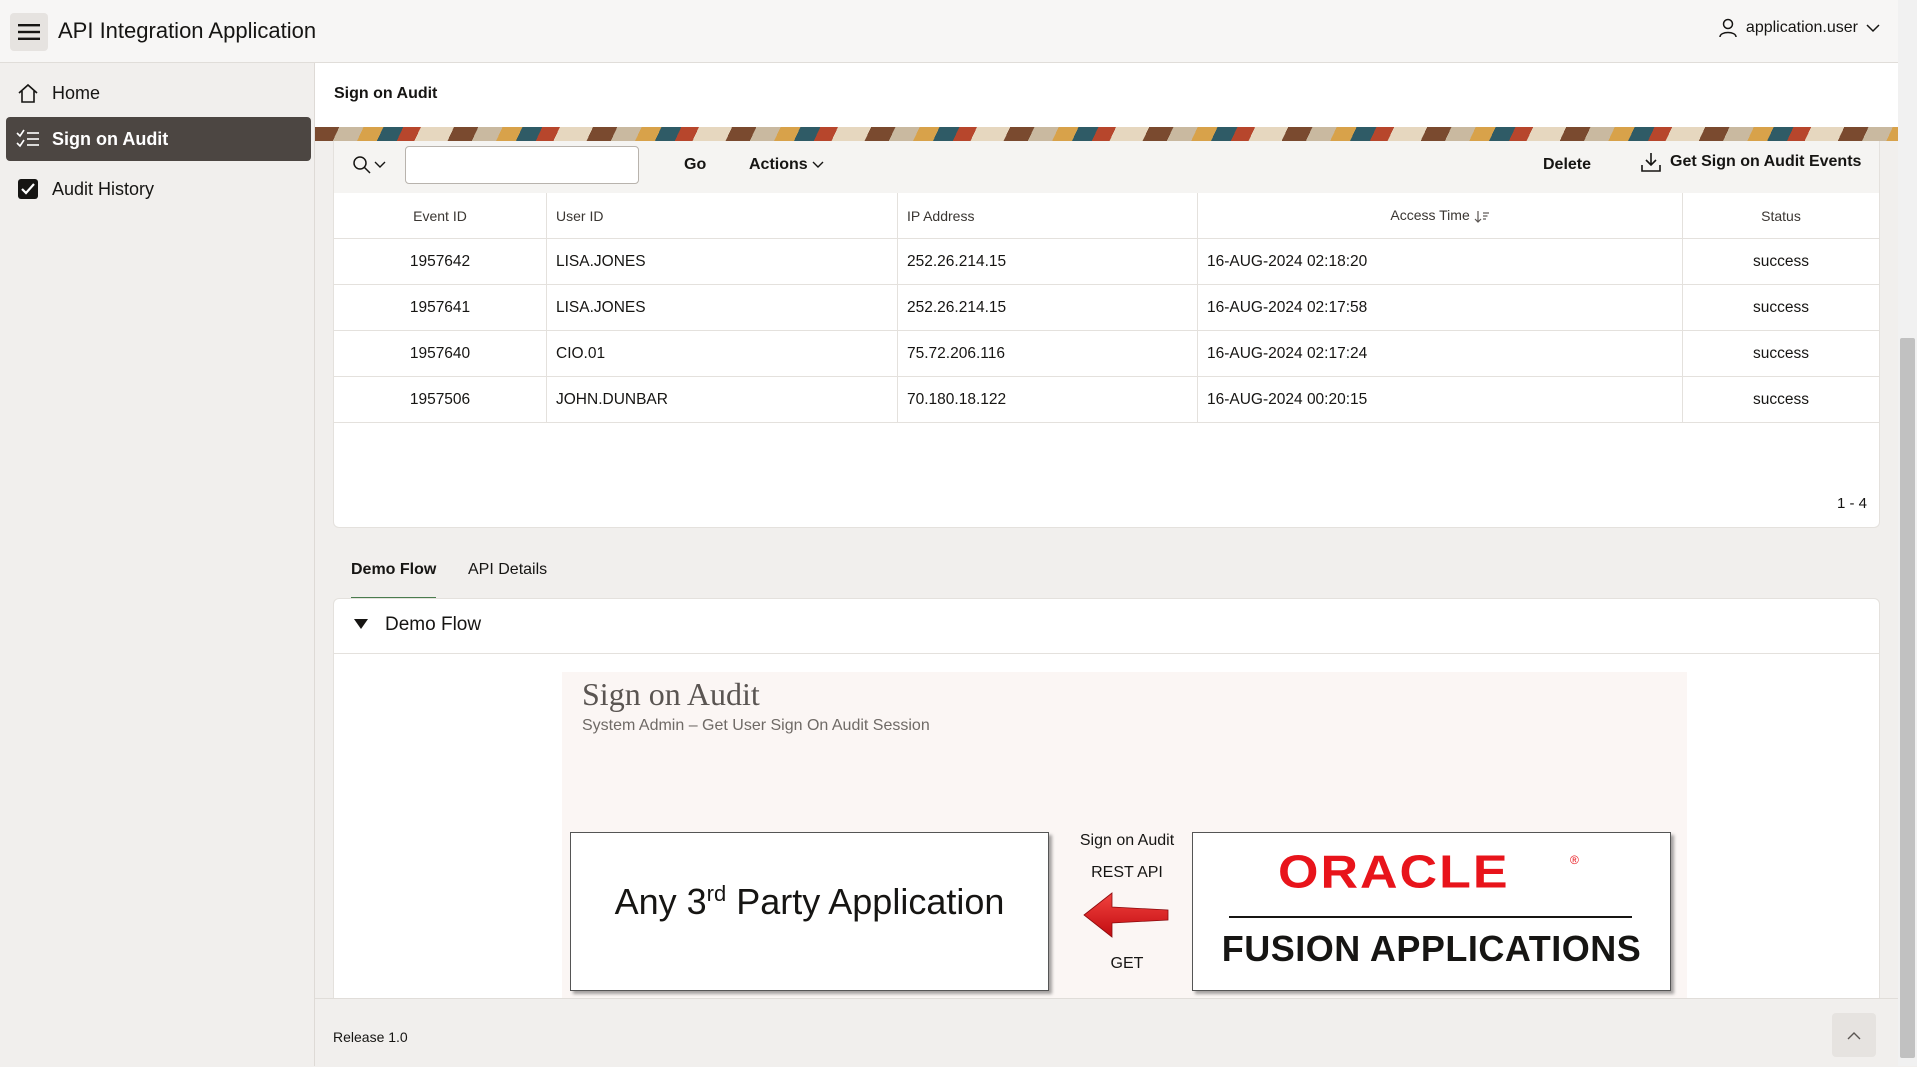  I want to click on cell-access-time: 16-AUG-2024 00:20:15, so click(1440, 399).